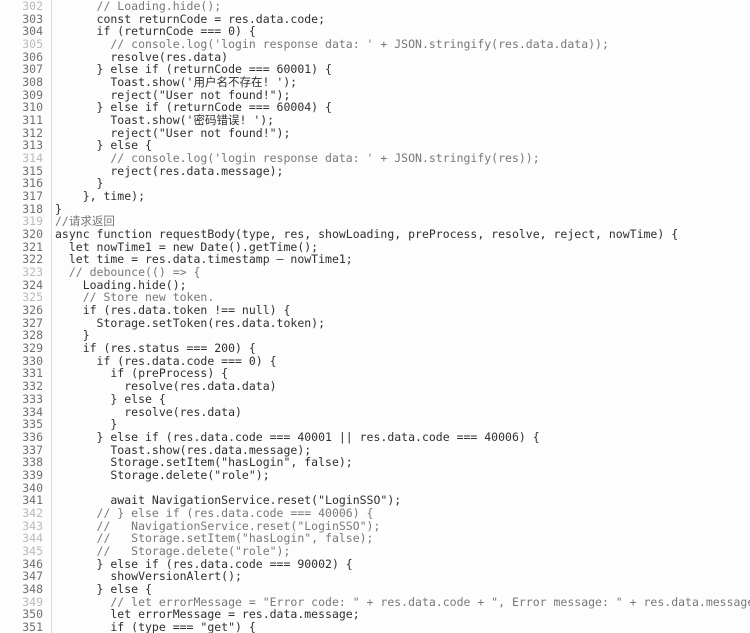 The width and height of the screenshot is (750, 633). Describe the element at coordinates (32, 462) in the screenshot. I see `line-number: 338` at that location.